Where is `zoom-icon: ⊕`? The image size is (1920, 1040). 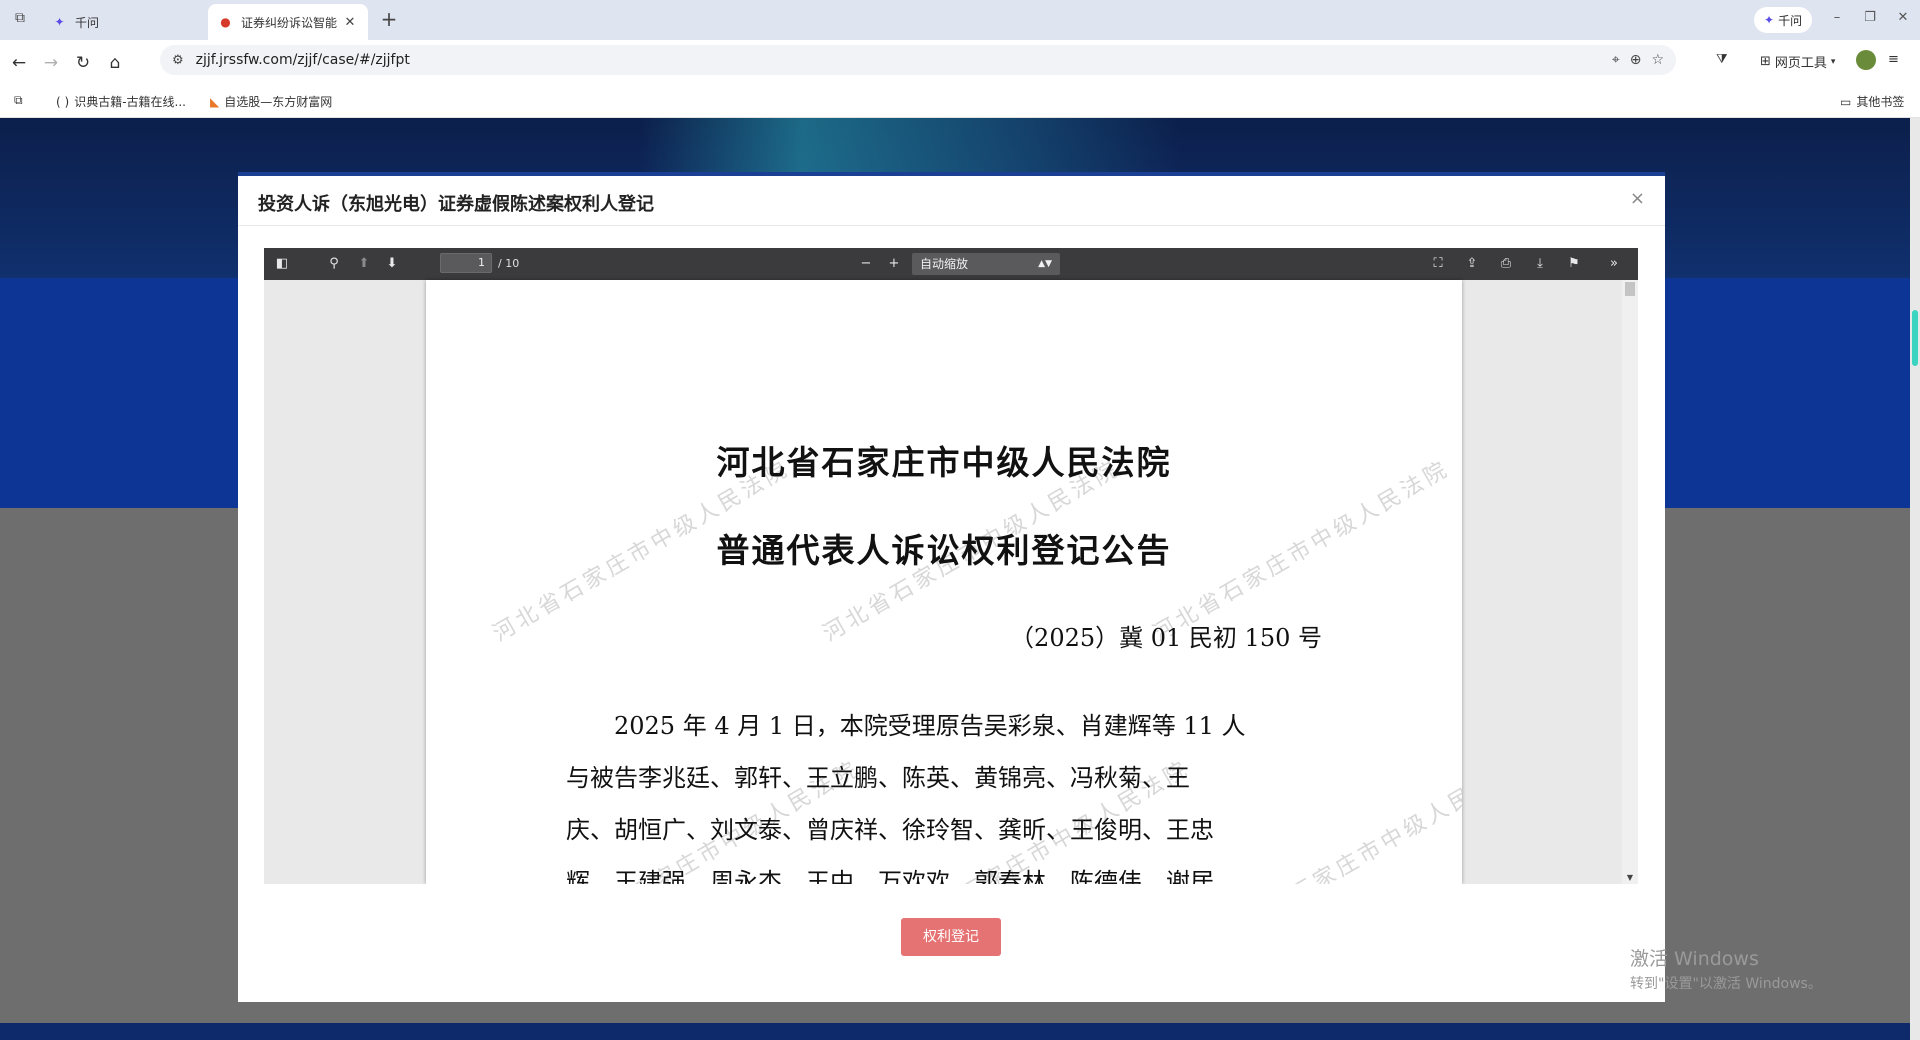 zoom-icon: ⊕ is located at coordinates (1636, 60).